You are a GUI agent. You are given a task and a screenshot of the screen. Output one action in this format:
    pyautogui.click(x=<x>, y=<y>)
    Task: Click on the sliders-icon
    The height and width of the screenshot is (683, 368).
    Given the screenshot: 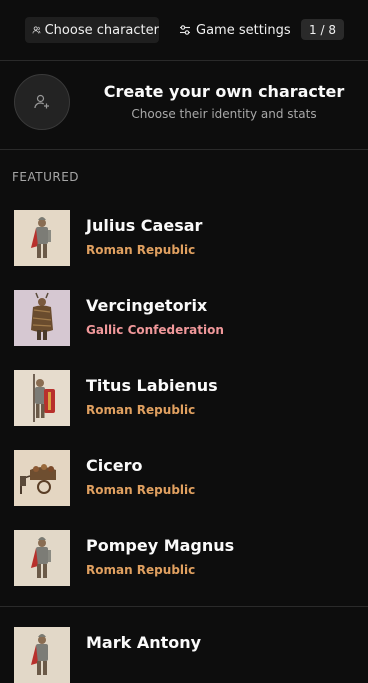 What is the action you would take?
    pyautogui.click(x=185, y=30)
    